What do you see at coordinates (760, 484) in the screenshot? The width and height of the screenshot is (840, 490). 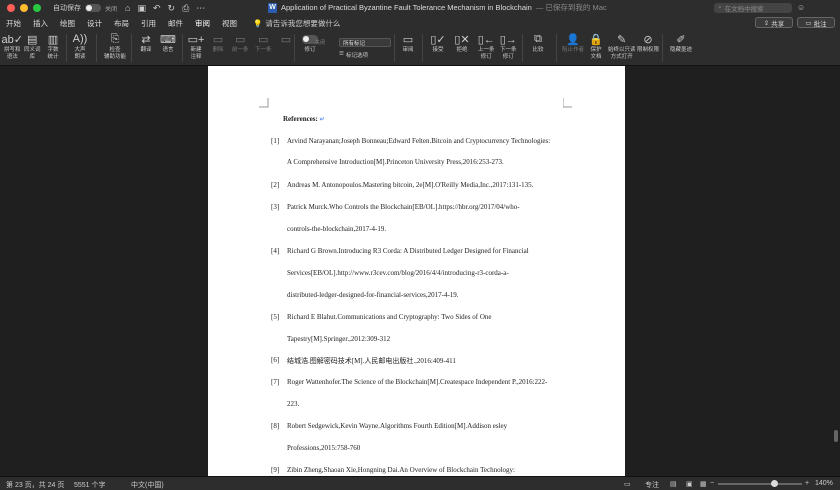 I see `zoom-slider-track` at bounding box center [760, 484].